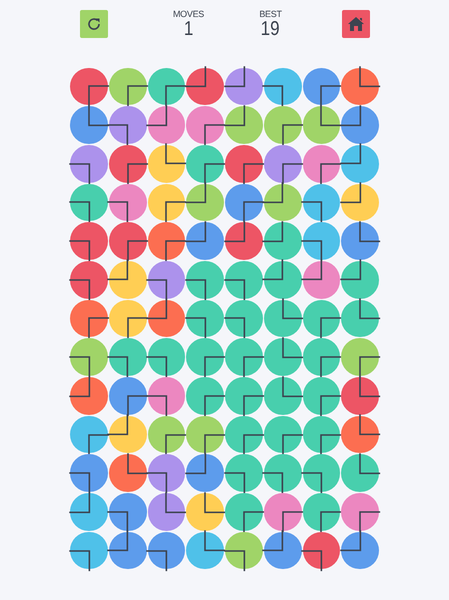 The image size is (449, 600). What do you see at coordinates (356, 24) in the screenshot?
I see `home-button` at bounding box center [356, 24].